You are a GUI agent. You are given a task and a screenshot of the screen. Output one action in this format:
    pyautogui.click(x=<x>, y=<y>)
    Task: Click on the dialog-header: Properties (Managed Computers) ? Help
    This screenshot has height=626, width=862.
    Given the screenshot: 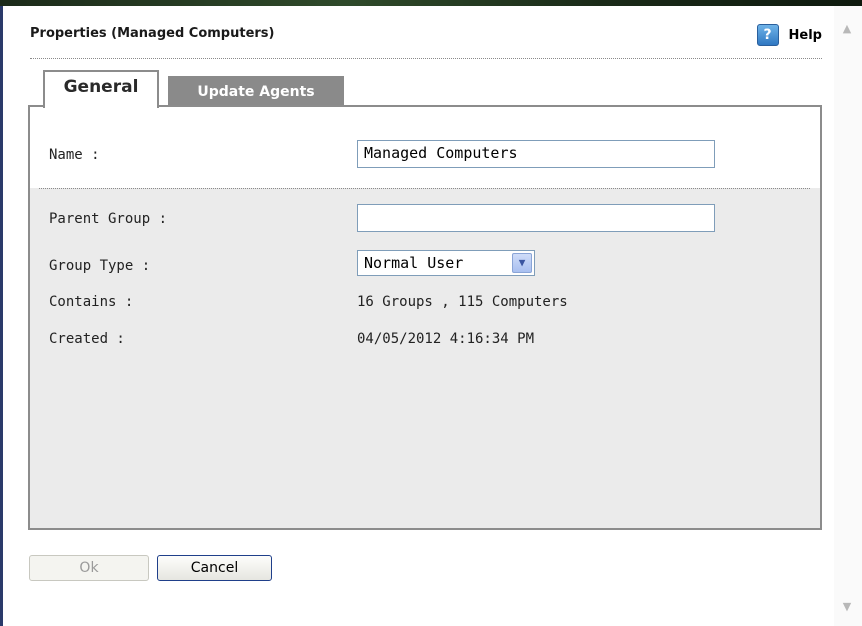 What is the action you would take?
    pyautogui.click(x=426, y=42)
    